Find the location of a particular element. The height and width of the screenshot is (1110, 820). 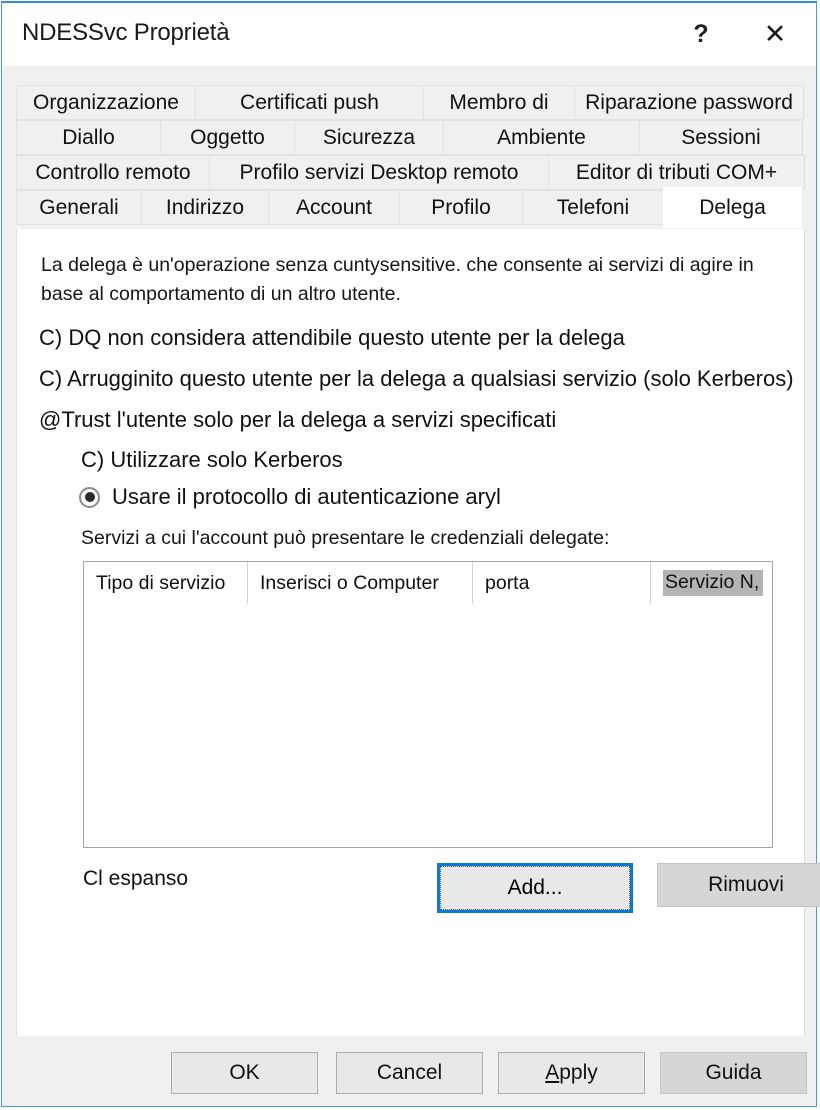

tab-label: Generali is located at coordinates (79, 207).